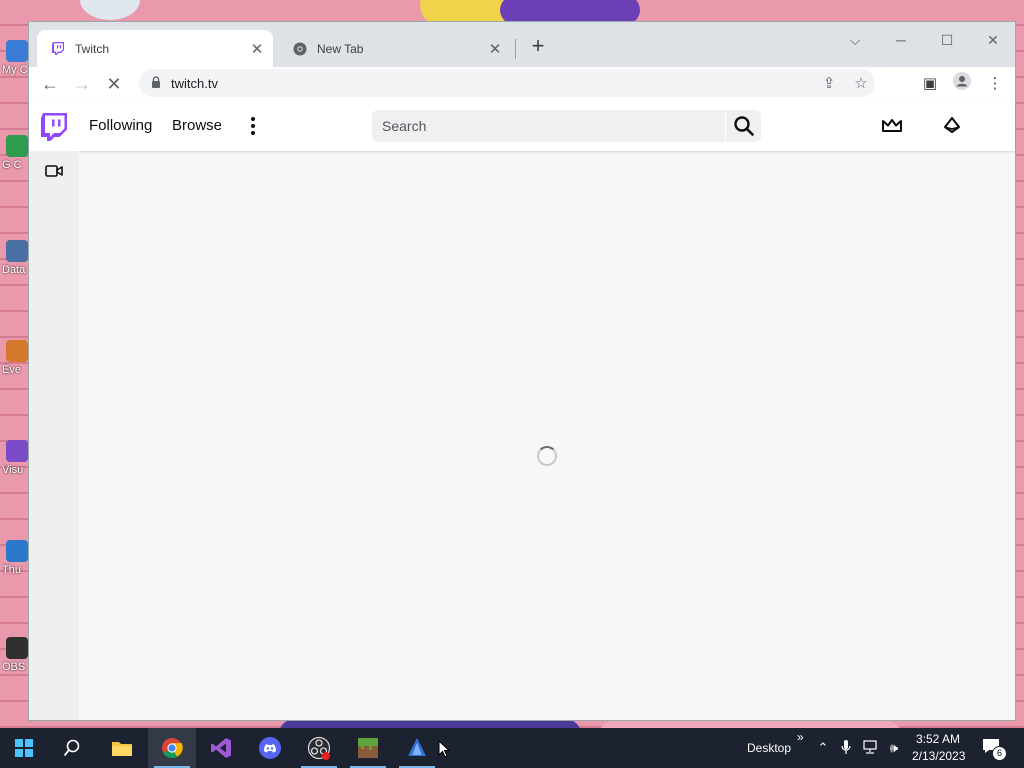 The image size is (1024, 768). I want to click on search-button, so click(743, 126).